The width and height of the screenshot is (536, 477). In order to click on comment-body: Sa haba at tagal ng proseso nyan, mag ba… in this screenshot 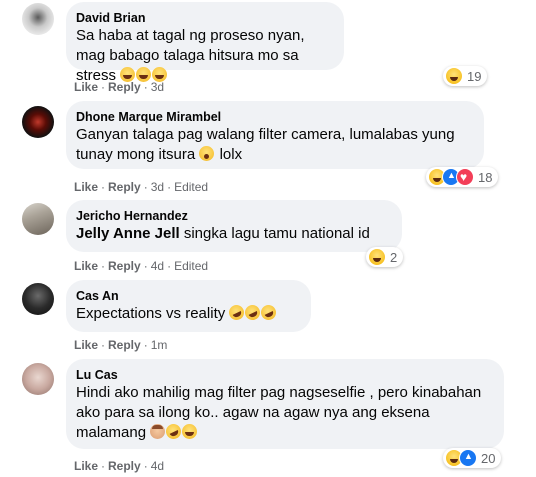, I will do `click(190, 55)`.